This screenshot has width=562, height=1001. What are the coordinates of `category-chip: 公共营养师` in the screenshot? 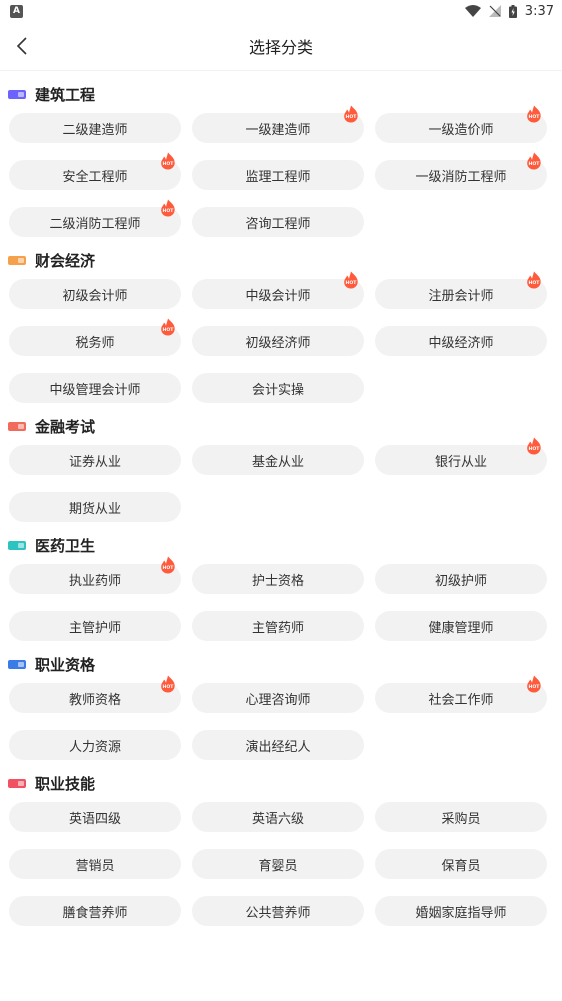 It's located at (278, 911).